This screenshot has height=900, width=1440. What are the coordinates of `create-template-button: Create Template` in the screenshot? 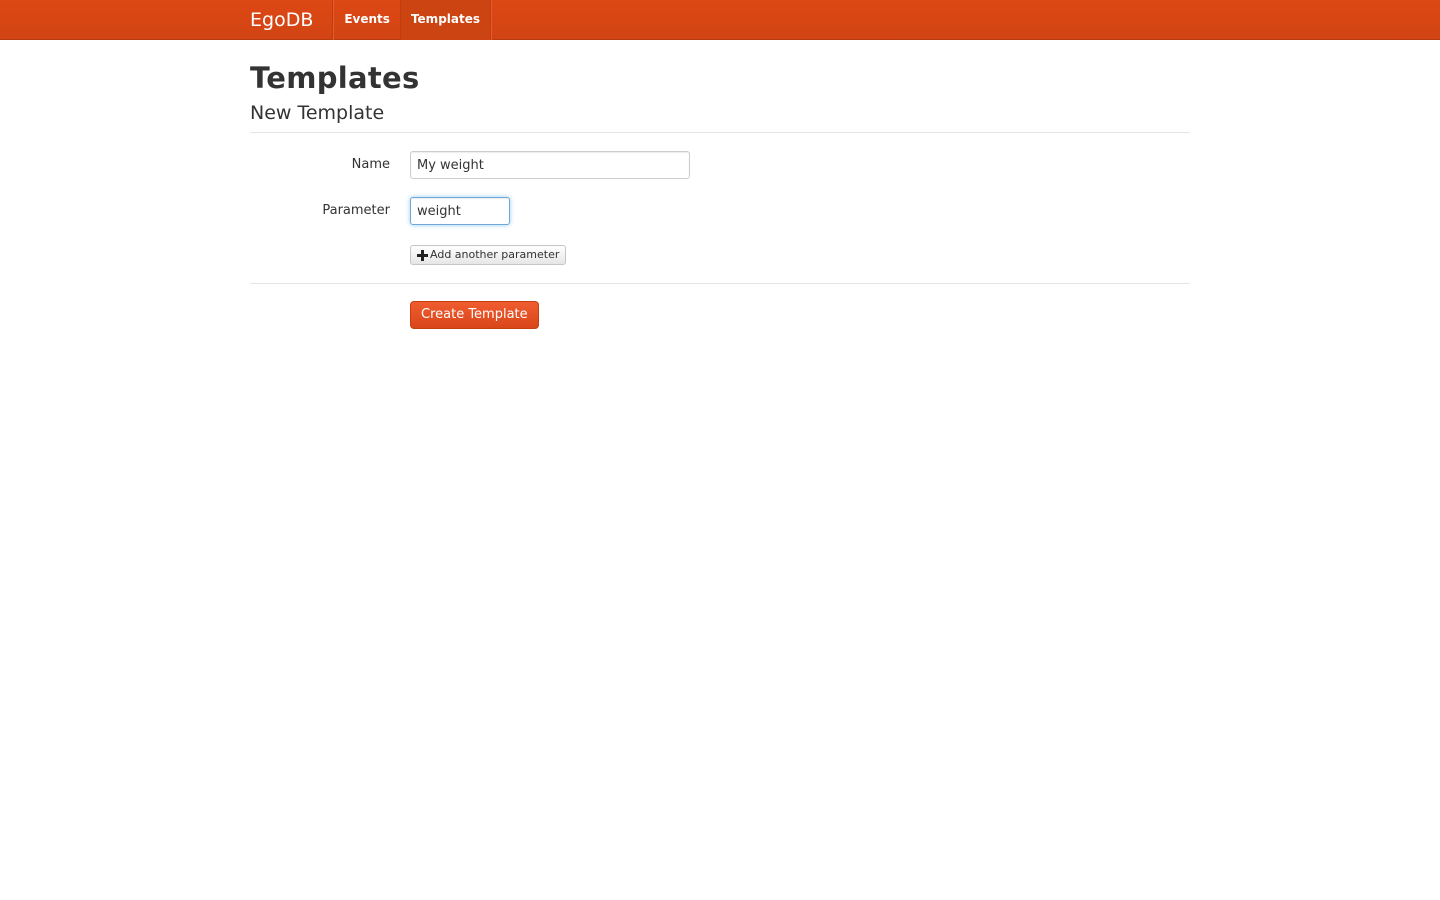 It's located at (474, 315).